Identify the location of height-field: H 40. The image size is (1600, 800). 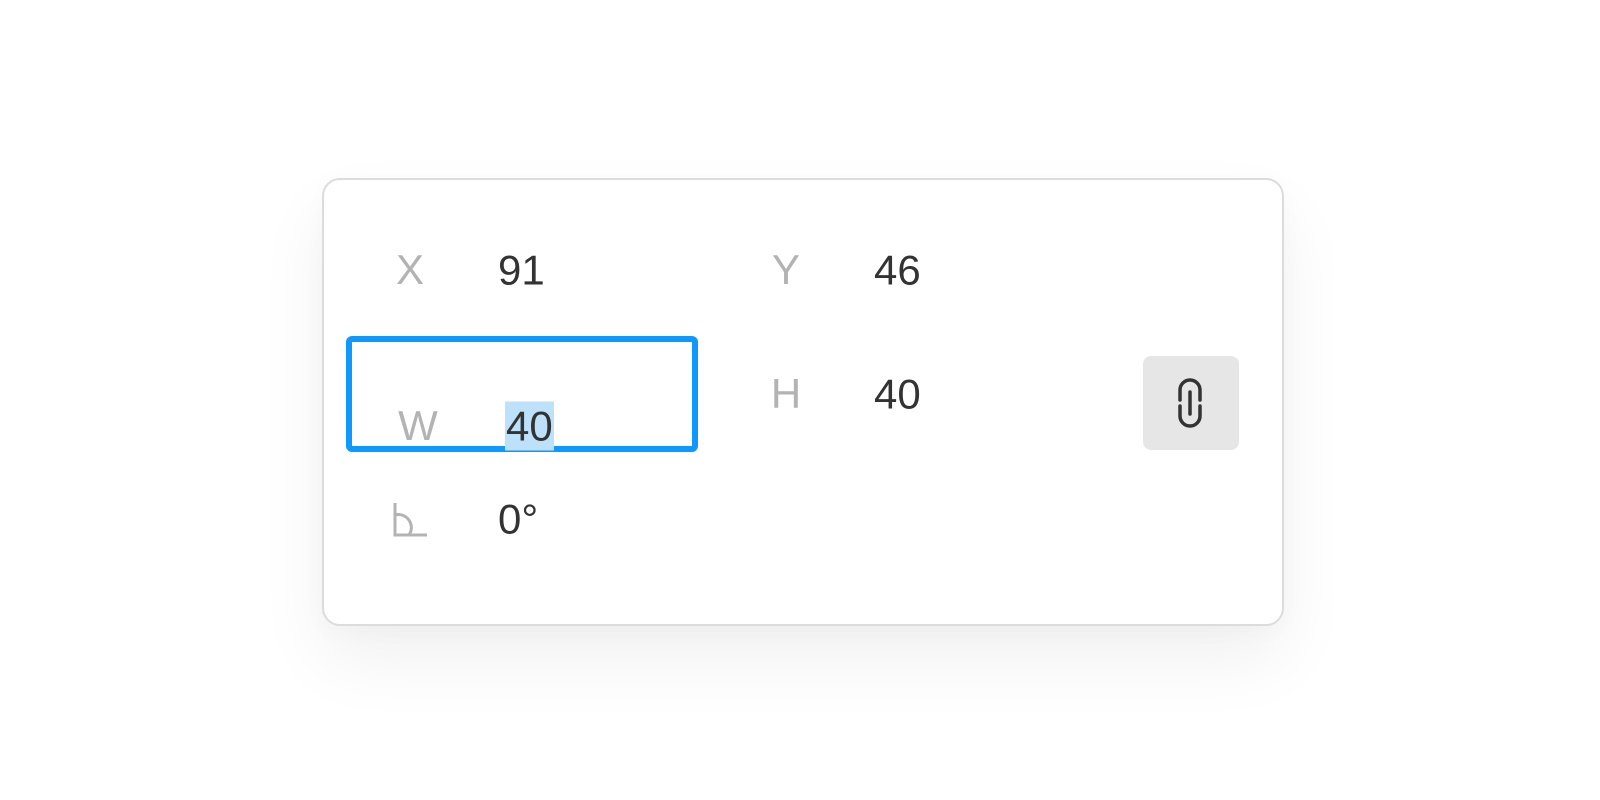
(890, 362).